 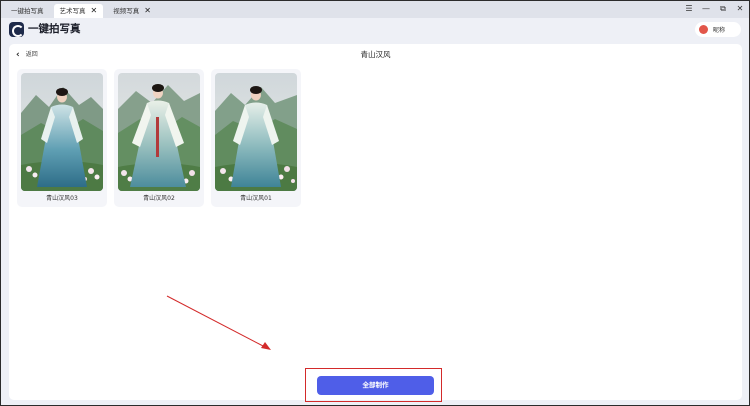 What do you see at coordinates (375, 31) in the screenshot?
I see `app-header: 一键拍写真 昵称` at bounding box center [375, 31].